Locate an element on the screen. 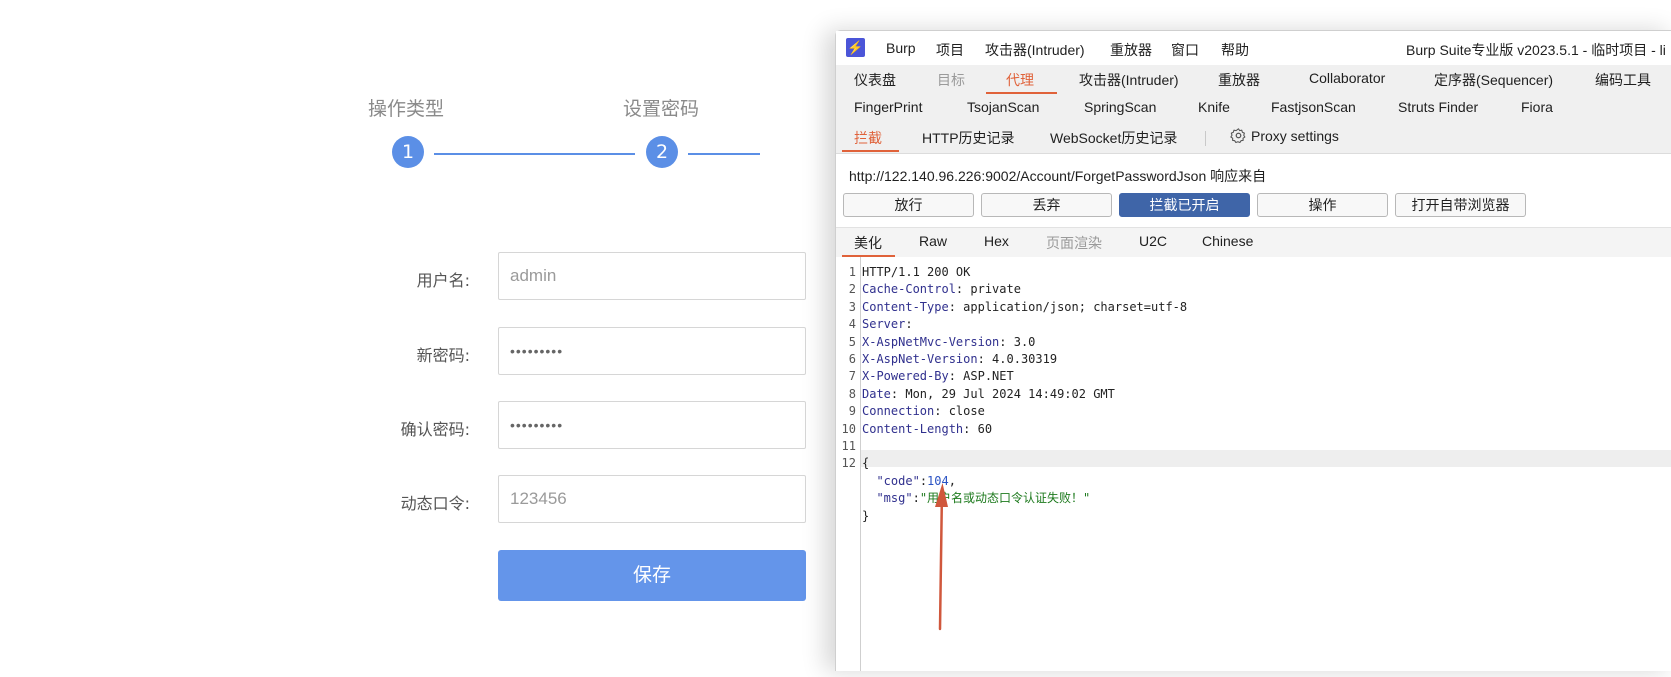  tab-springscan: SpringScan is located at coordinates (1120, 107).